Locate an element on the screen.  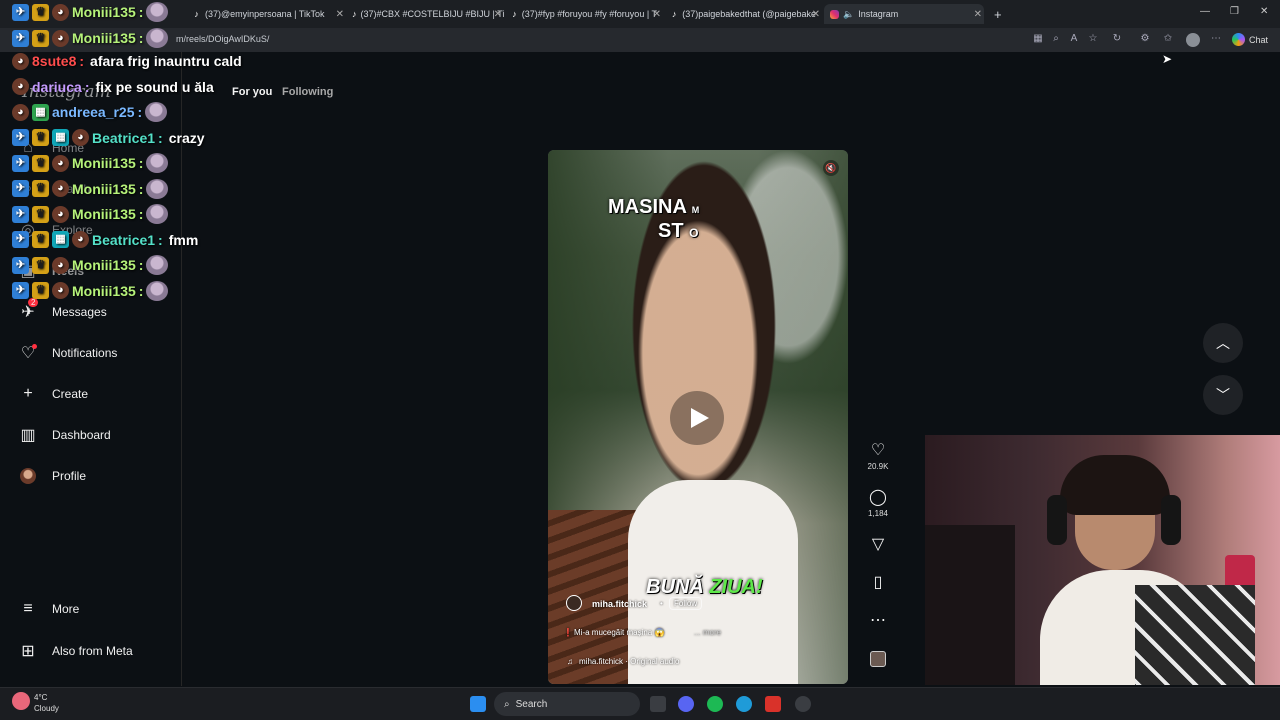
chevron-up-icon: ︿ is located at coordinates (1223, 343).